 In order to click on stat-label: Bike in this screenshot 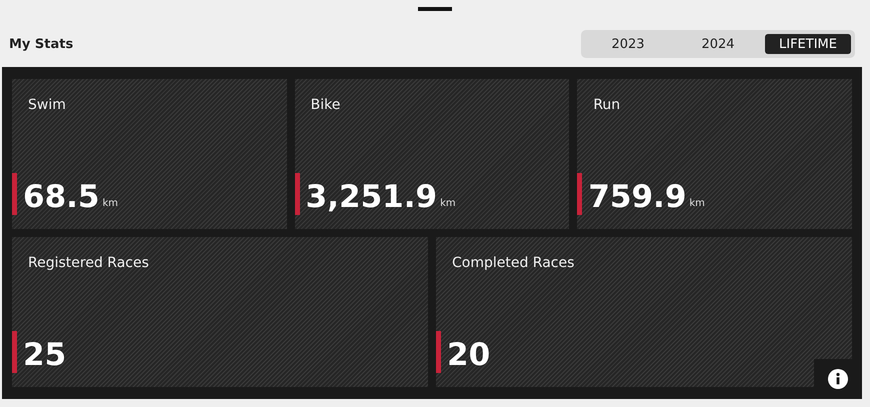, I will do `click(326, 105)`.